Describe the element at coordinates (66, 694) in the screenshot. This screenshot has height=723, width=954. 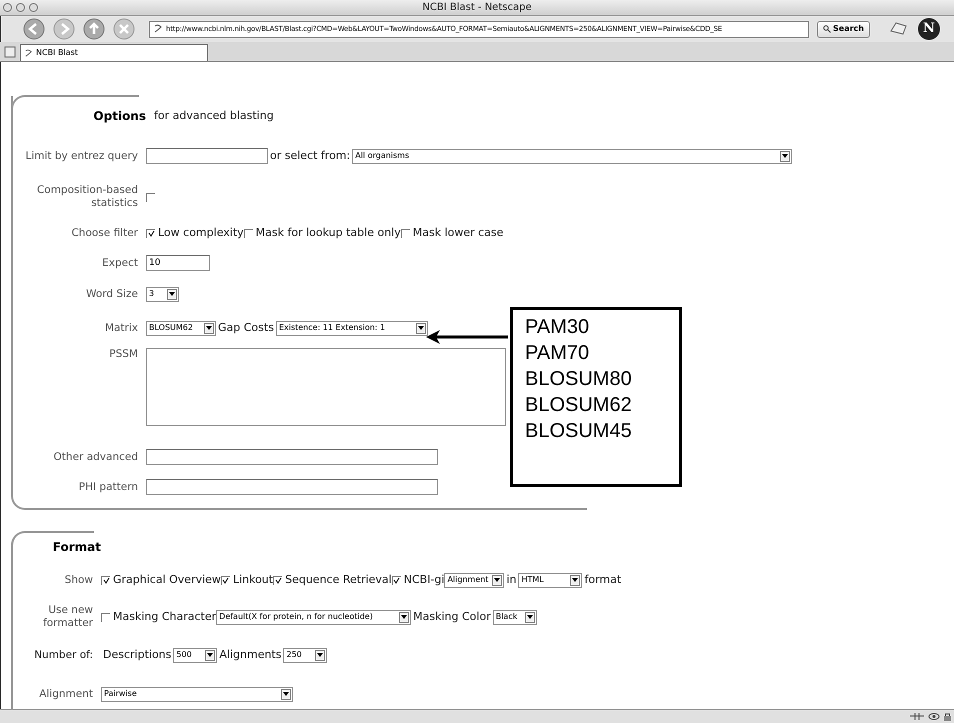
I see `field-label: Alignment` at that location.